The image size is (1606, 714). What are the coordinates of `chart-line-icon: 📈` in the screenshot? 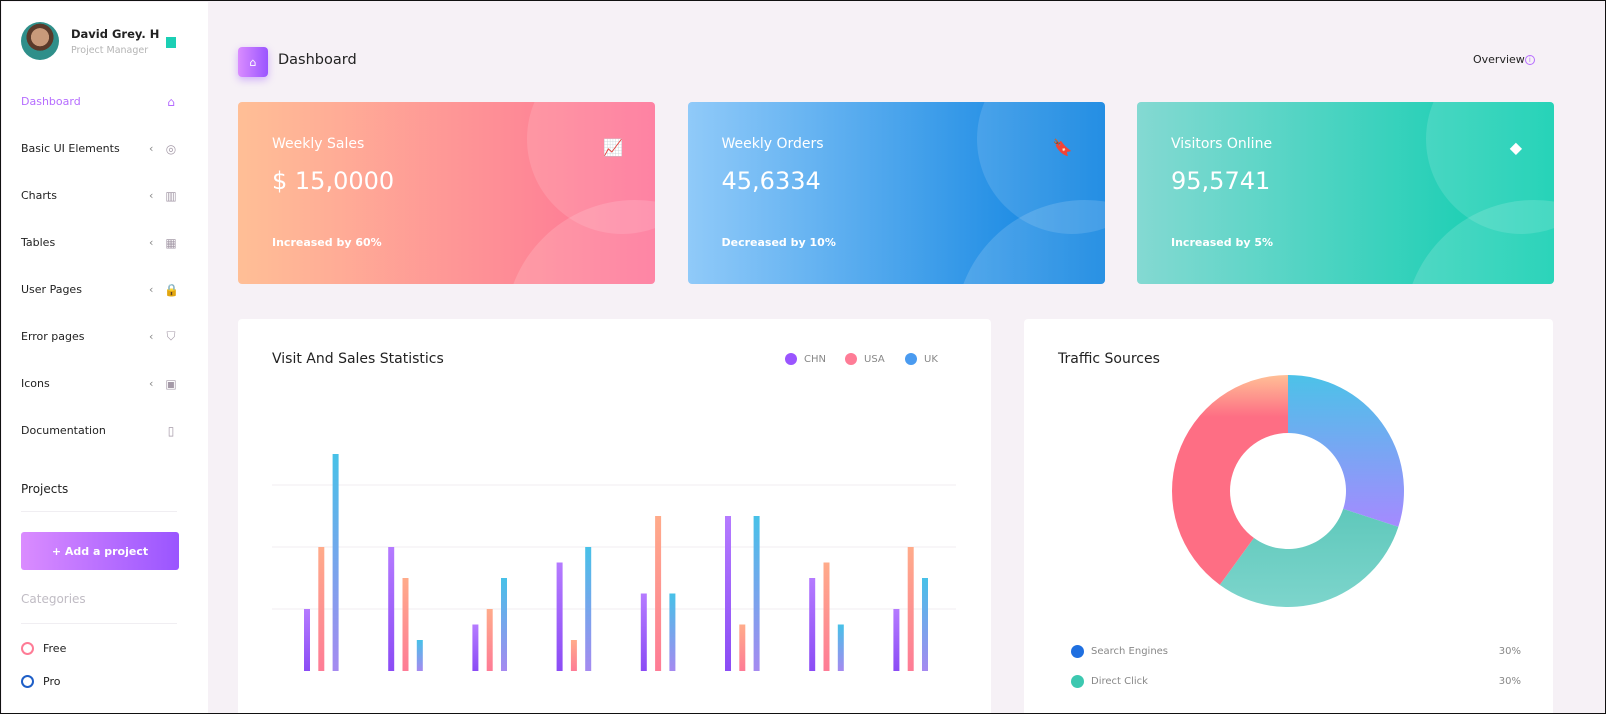 It's located at (613, 147).